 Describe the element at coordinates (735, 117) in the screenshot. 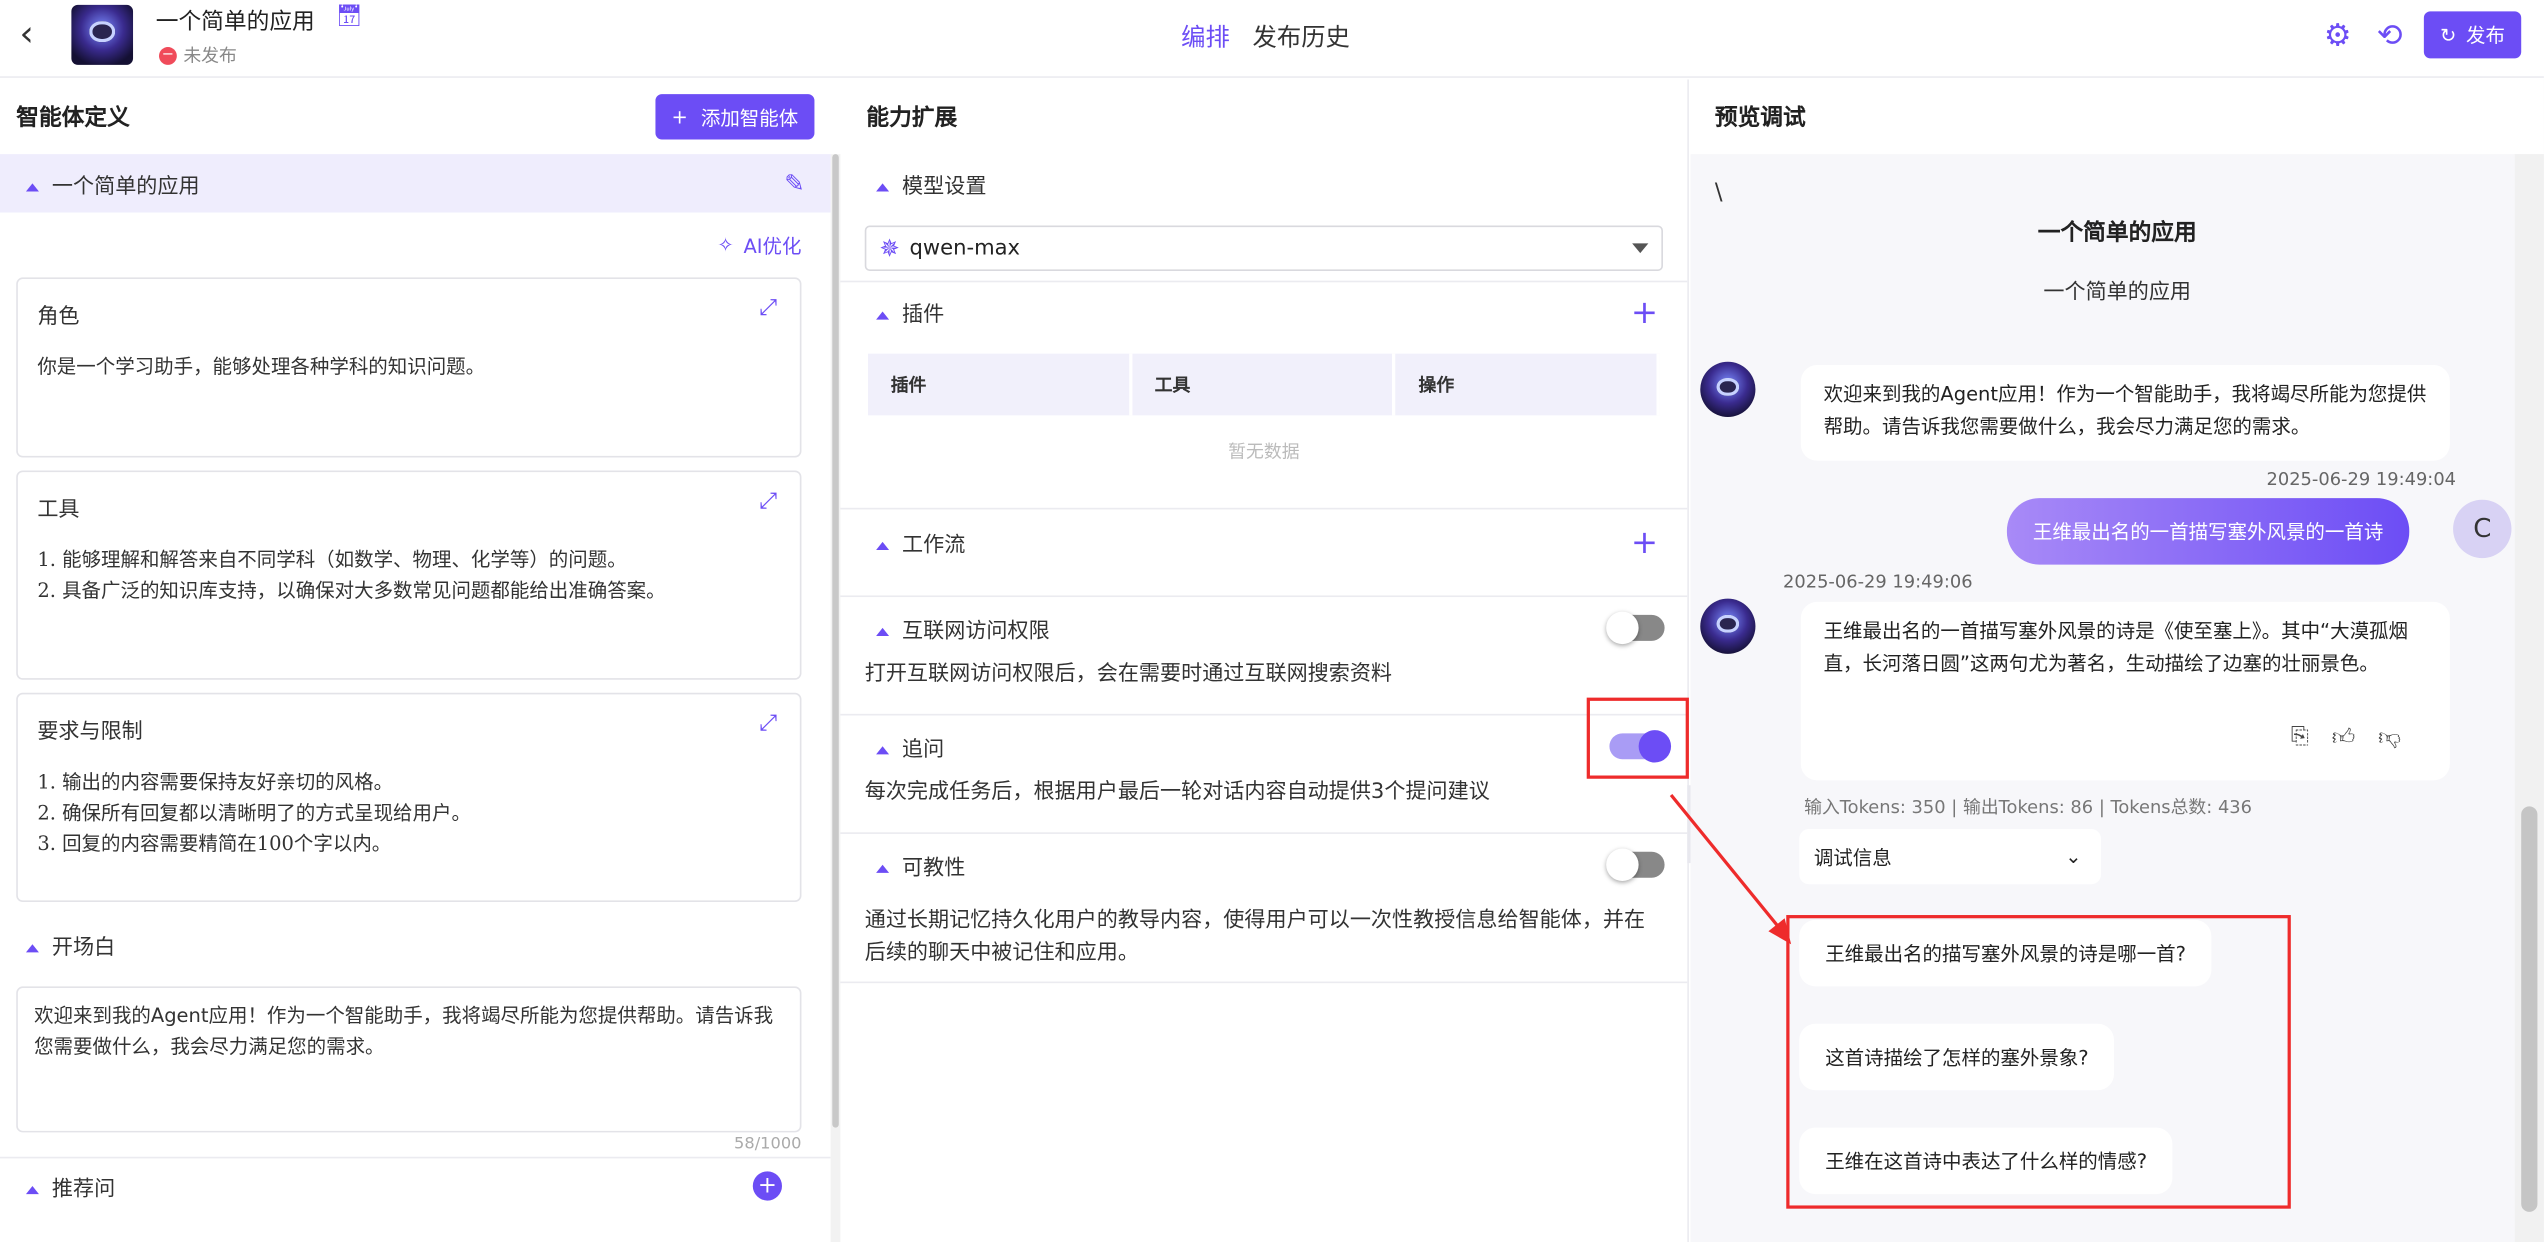

I see `add-agent-button: + 添加智能体` at that location.